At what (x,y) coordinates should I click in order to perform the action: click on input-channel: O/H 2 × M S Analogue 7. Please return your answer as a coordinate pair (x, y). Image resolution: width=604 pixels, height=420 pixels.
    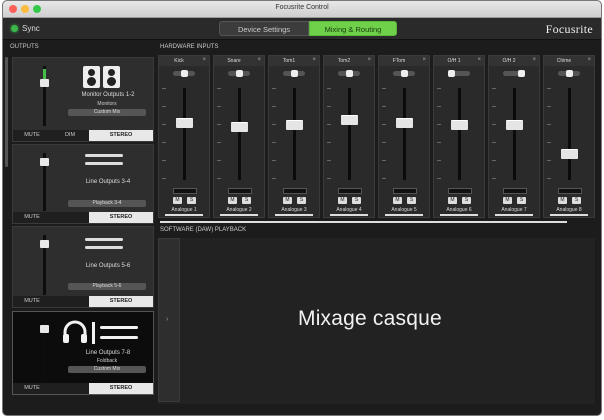
    Looking at the image, I should click on (514, 136).